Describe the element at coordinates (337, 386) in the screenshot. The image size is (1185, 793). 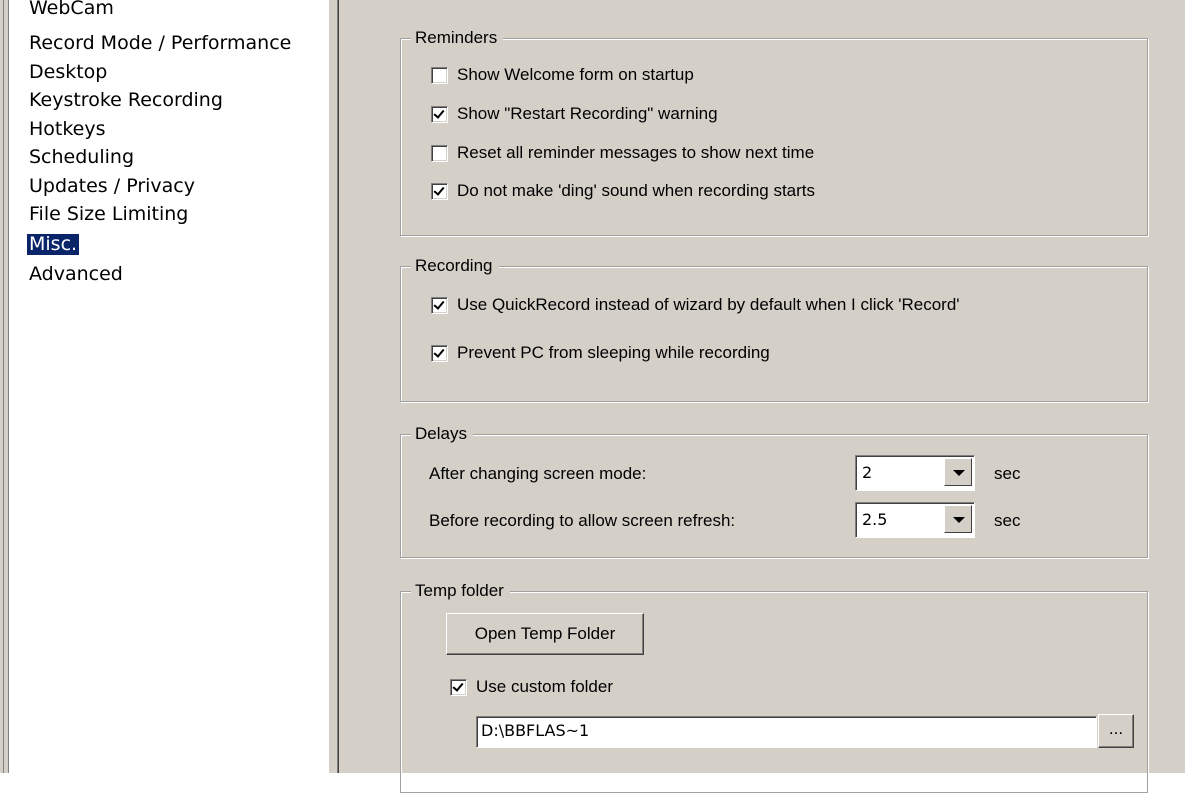
I see `pane-splitter` at that location.